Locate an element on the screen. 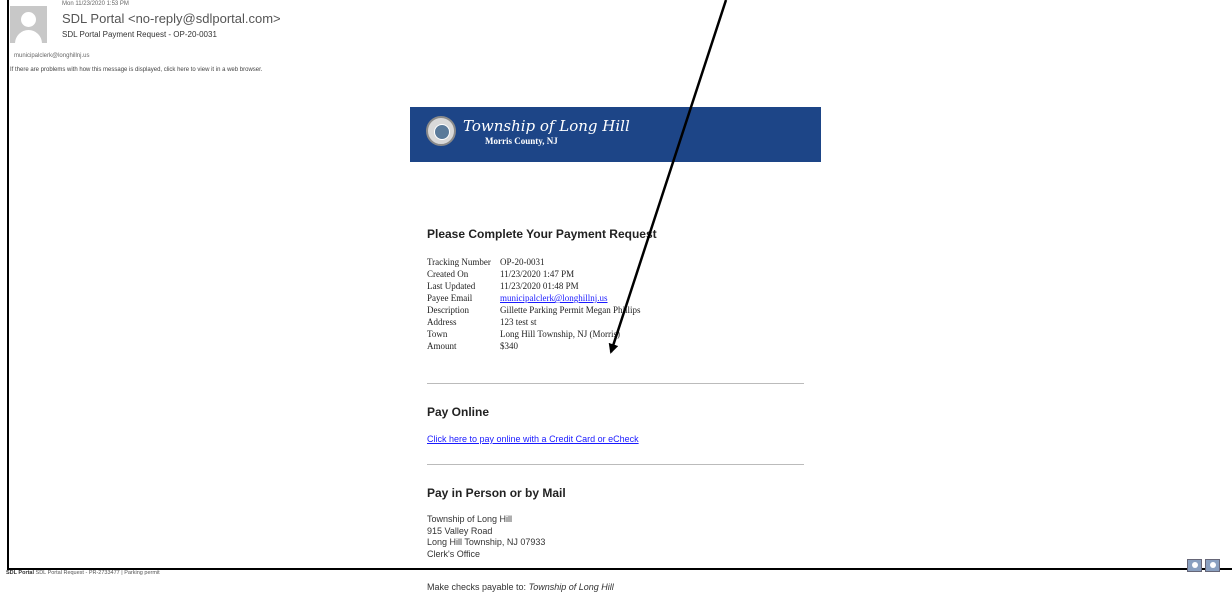  address-line: Long Hill Township, NJ 07933 is located at coordinates (486, 542).